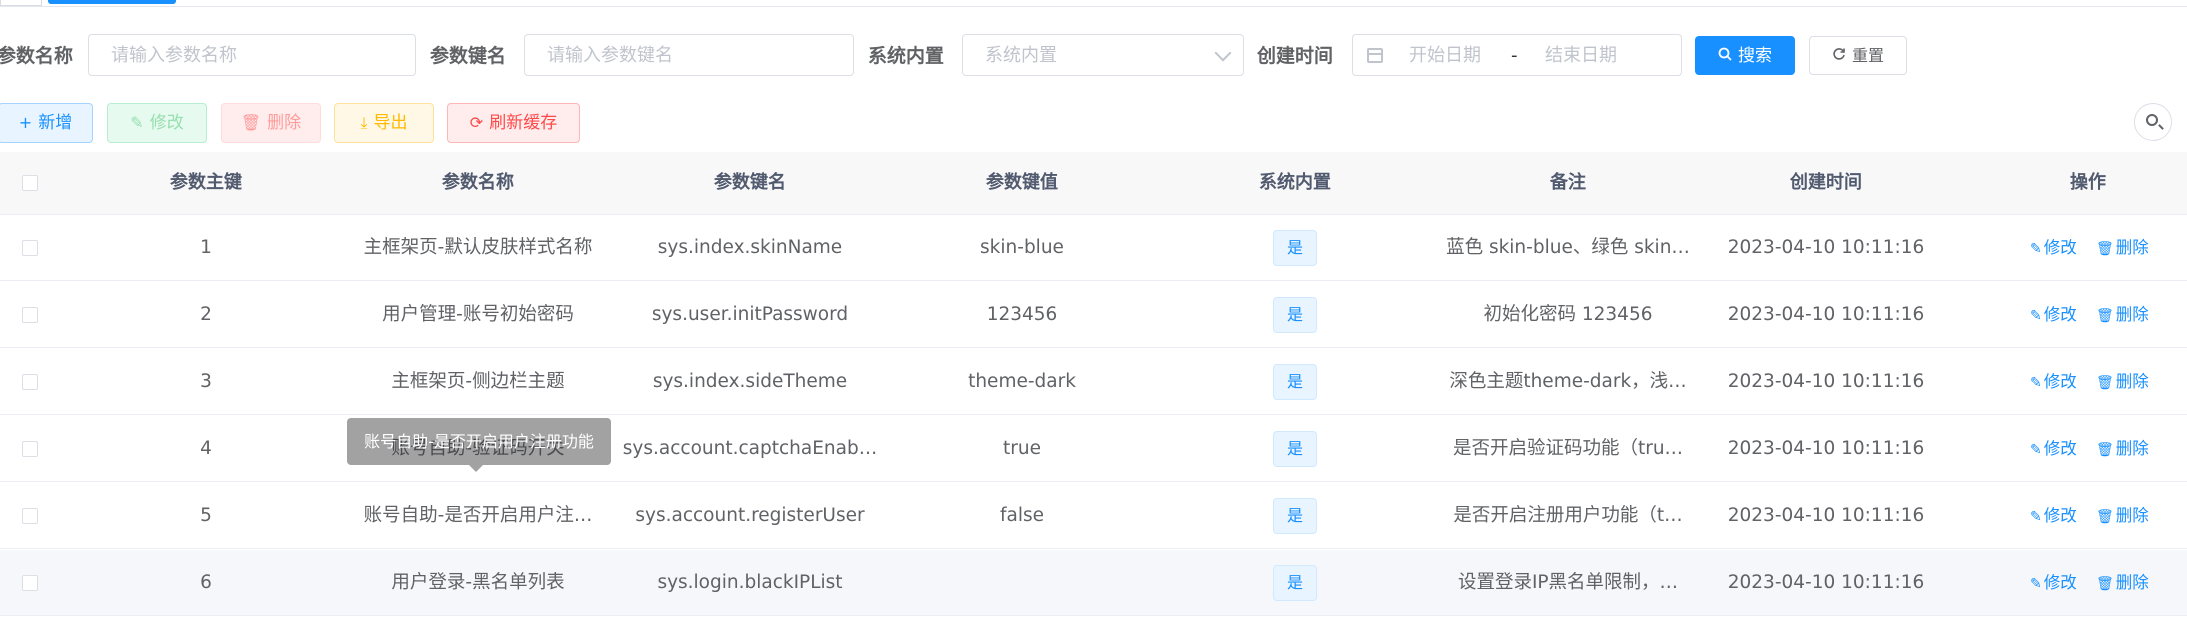 The image size is (2187, 626). What do you see at coordinates (1445, 56) in the screenshot?
I see `start-date-input: 开始日期` at bounding box center [1445, 56].